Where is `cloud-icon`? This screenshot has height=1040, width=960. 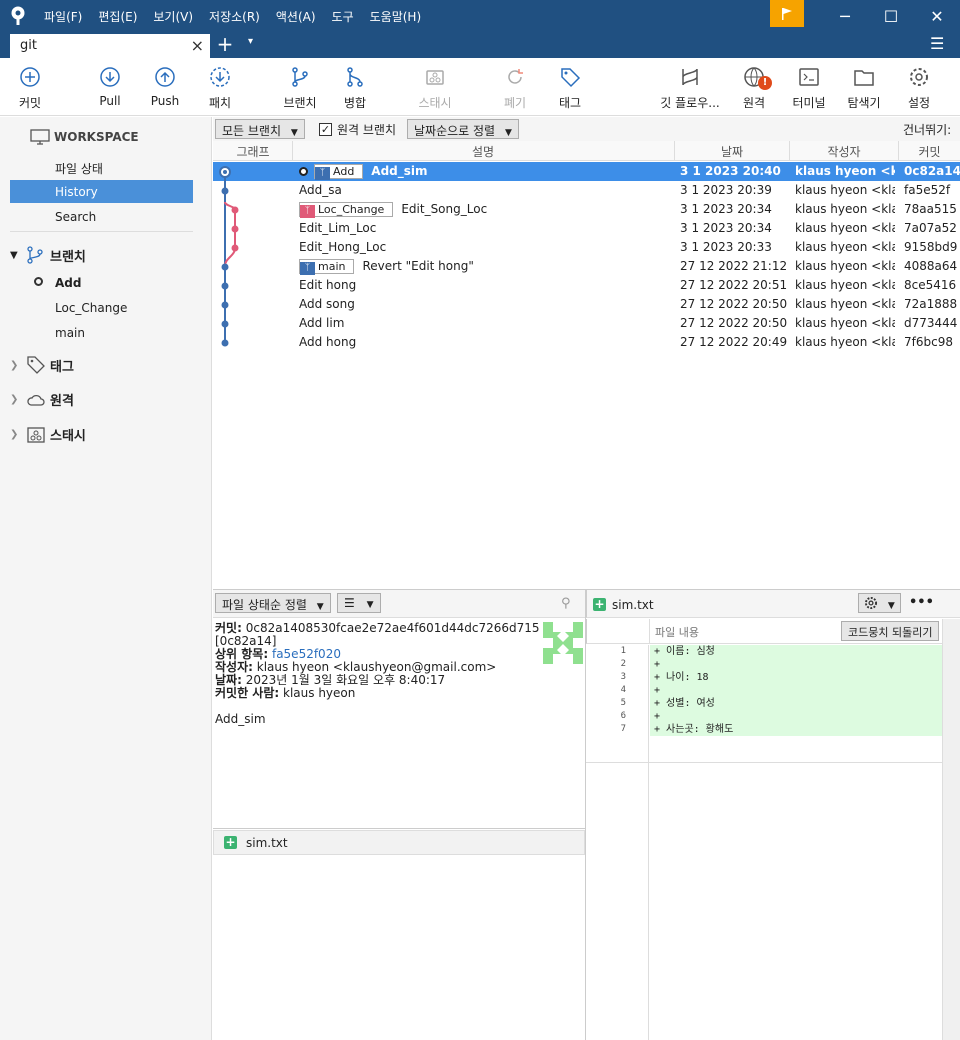
cloud-icon is located at coordinates (36, 400).